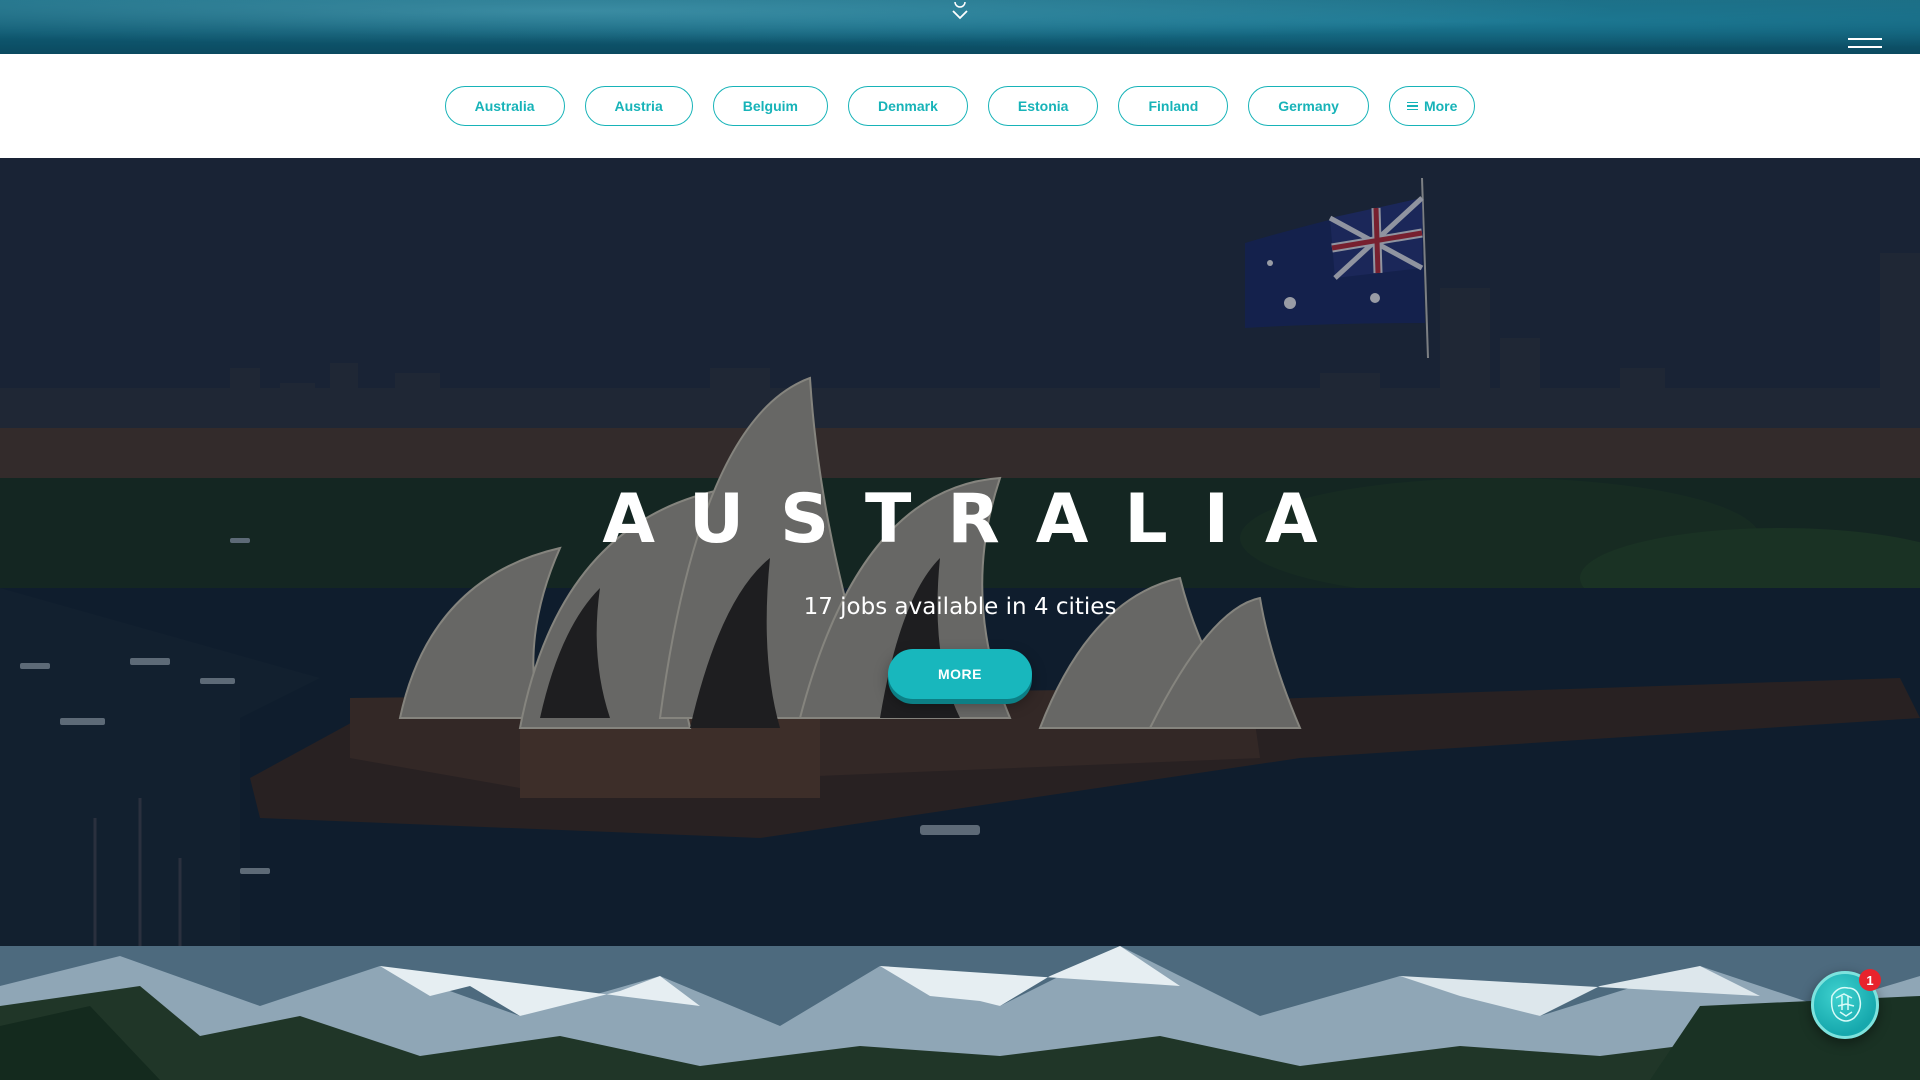 Image resolution: width=1920 pixels, height=1080 pixels. I want to click on mountain-landscape-photo, so click(960, 1013).